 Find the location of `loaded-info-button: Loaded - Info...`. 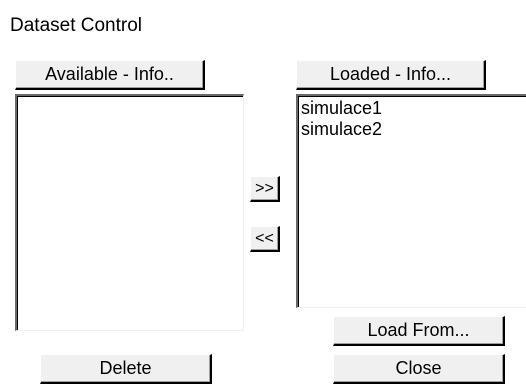

loaded-info-button: Loaded - Info... is located at coordinates (391, 75).